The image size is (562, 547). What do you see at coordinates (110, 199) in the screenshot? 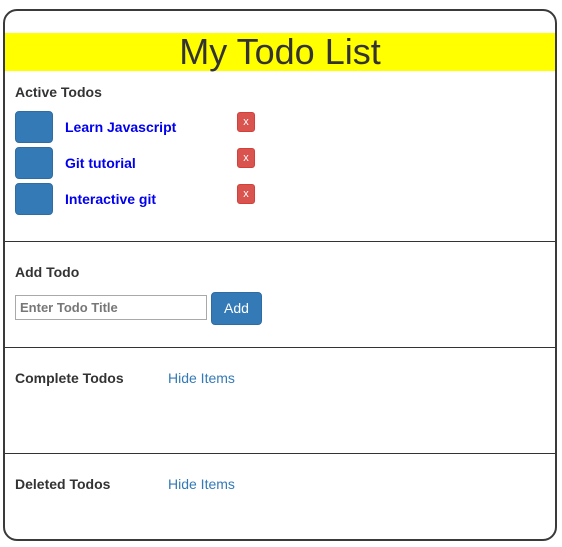
I see `todo-title-link: Interactive git` at bounding box center [110, 199].